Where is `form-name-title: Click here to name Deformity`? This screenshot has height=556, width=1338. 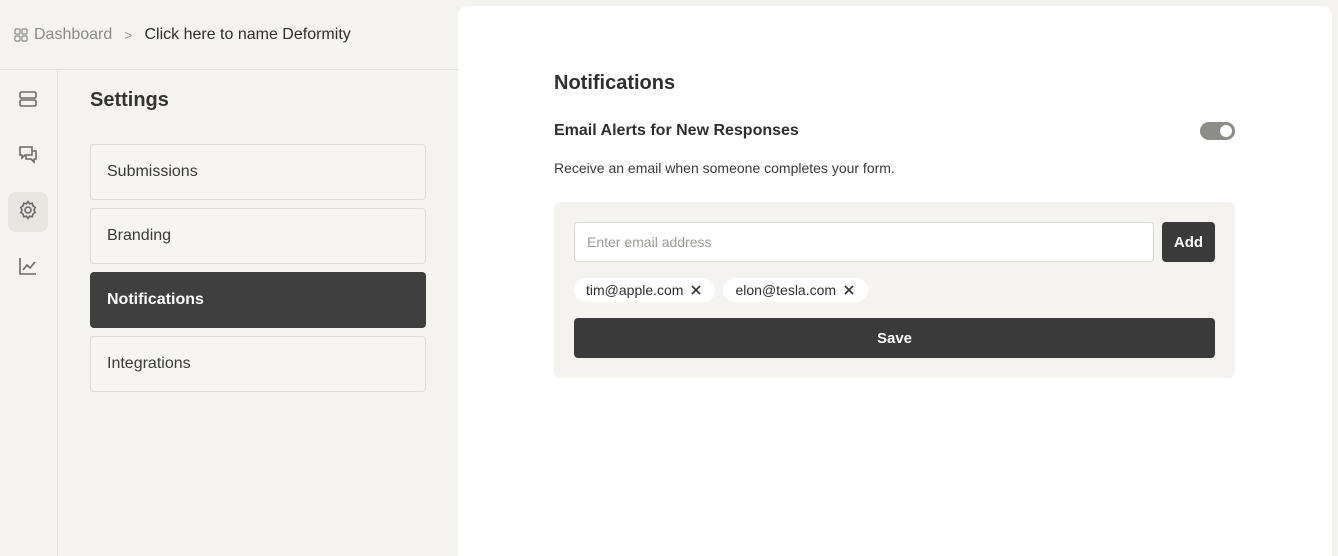
form-name-title: Click here to name Deformity is located at coordinates (247, 35).